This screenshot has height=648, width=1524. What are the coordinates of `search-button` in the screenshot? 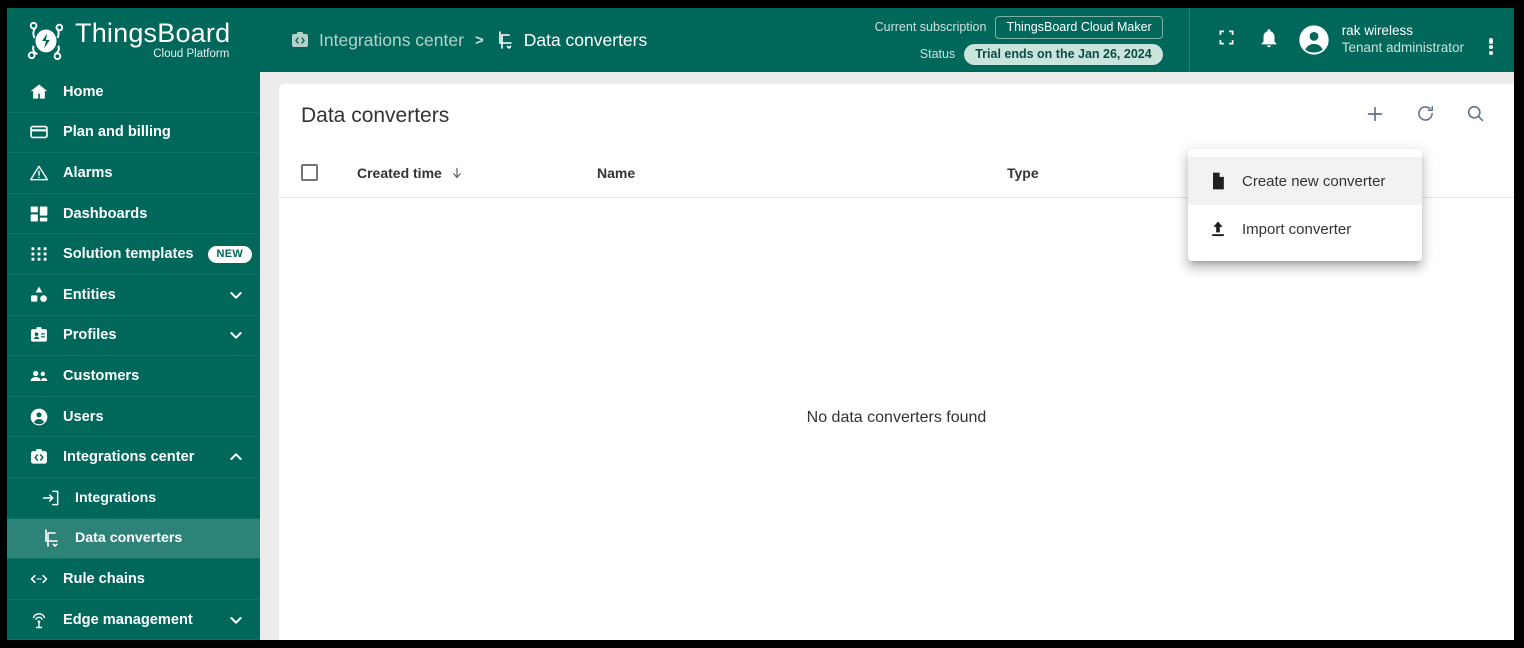 It's located at (1475, 116).